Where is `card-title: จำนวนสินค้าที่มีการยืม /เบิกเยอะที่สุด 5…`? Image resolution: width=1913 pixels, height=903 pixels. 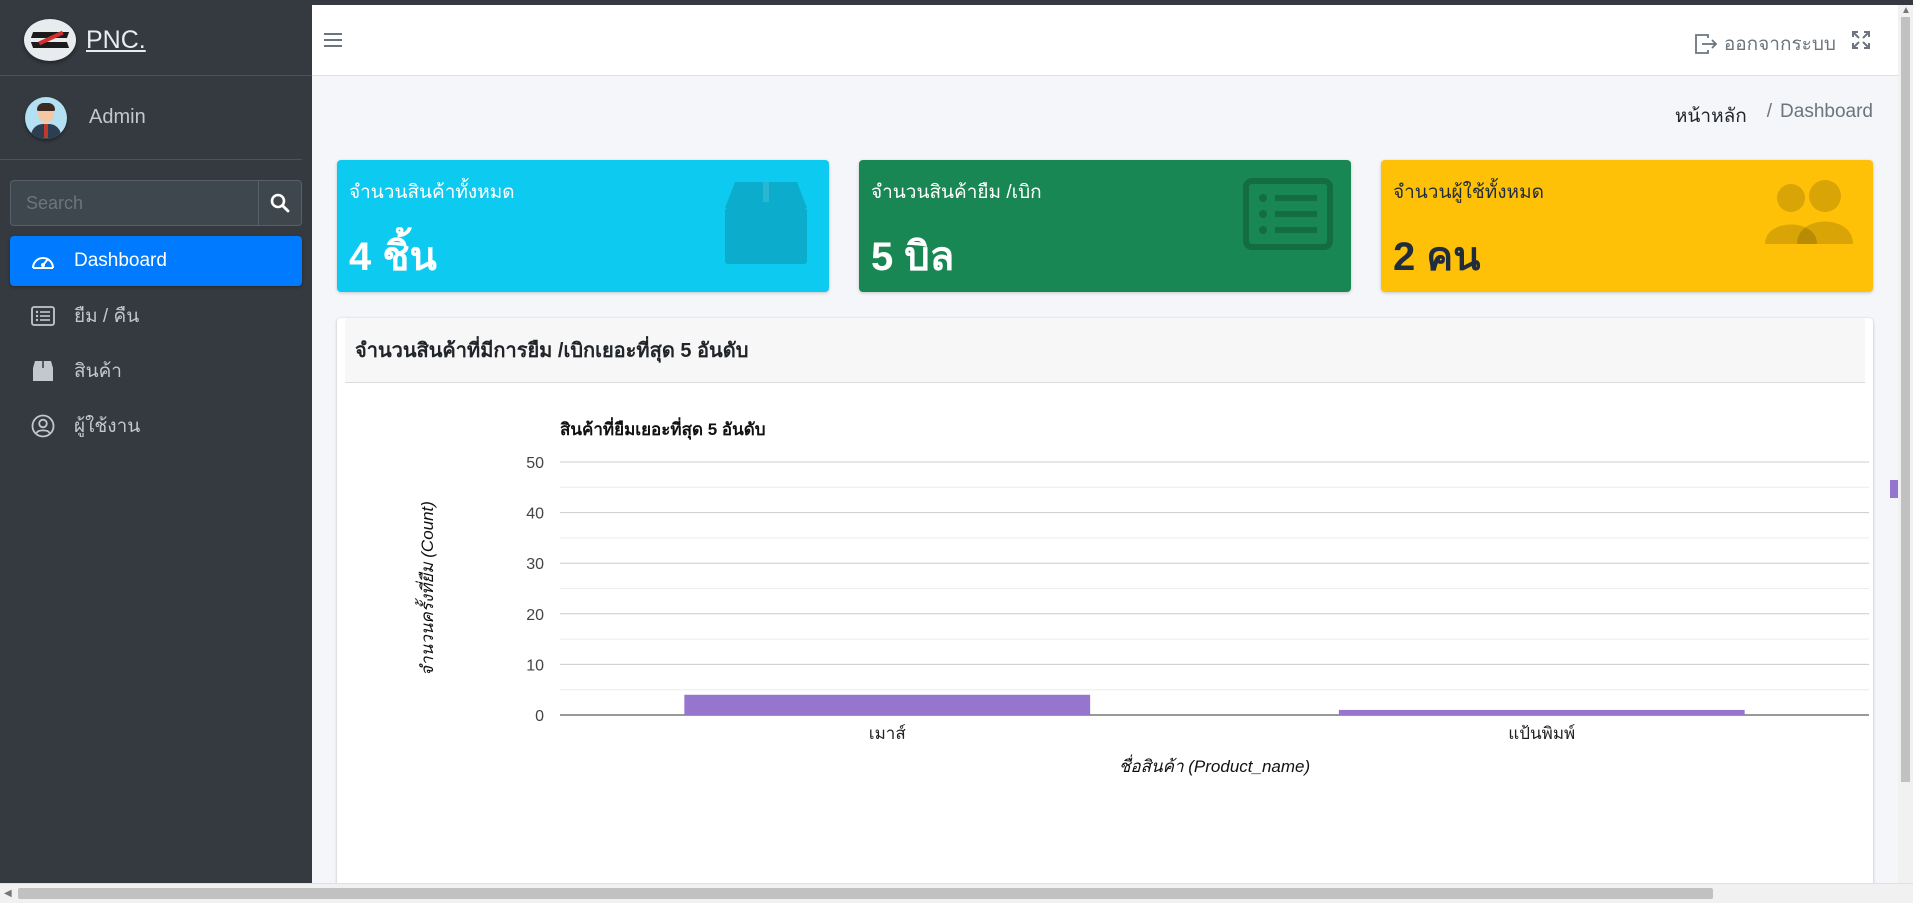 card-title: จำนวนสินค้าที่มีการยืม /เบิกเยอะที่สุด 5… is located at coordinates (1105, 350).